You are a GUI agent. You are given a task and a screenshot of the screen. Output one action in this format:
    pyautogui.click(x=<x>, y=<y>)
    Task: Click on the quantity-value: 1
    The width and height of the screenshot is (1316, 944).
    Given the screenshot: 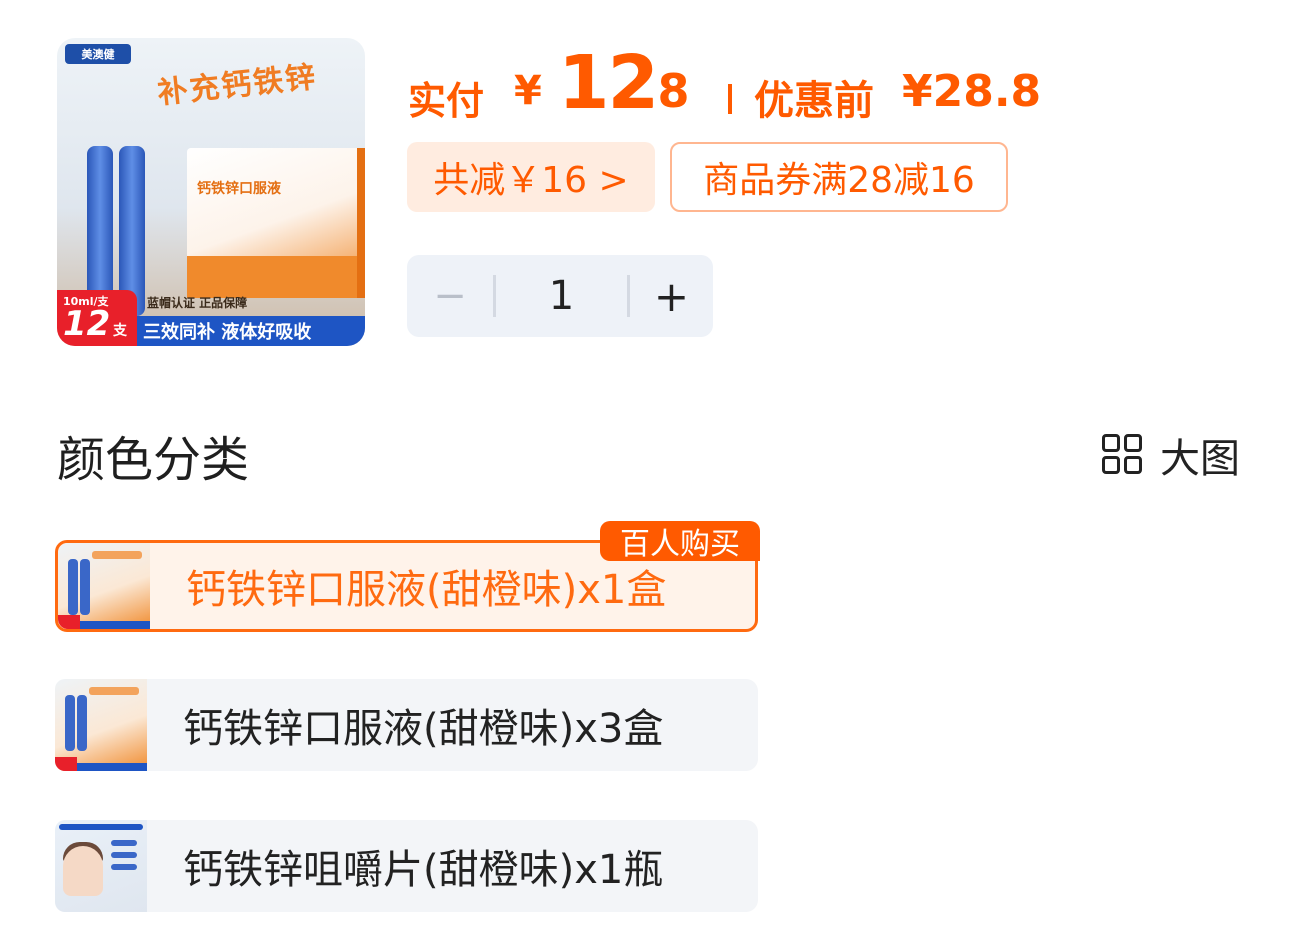 What is the action you would take?
    pyautogui.click(x=561, y=296)
    